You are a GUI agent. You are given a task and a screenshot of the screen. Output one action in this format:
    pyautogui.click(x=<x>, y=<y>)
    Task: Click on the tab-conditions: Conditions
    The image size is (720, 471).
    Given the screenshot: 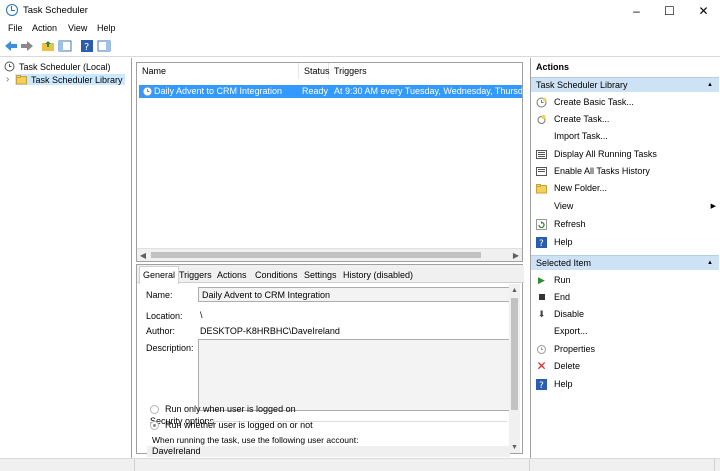 What is the action you would take?
    pyautogui.click(x=276, y=275)
    